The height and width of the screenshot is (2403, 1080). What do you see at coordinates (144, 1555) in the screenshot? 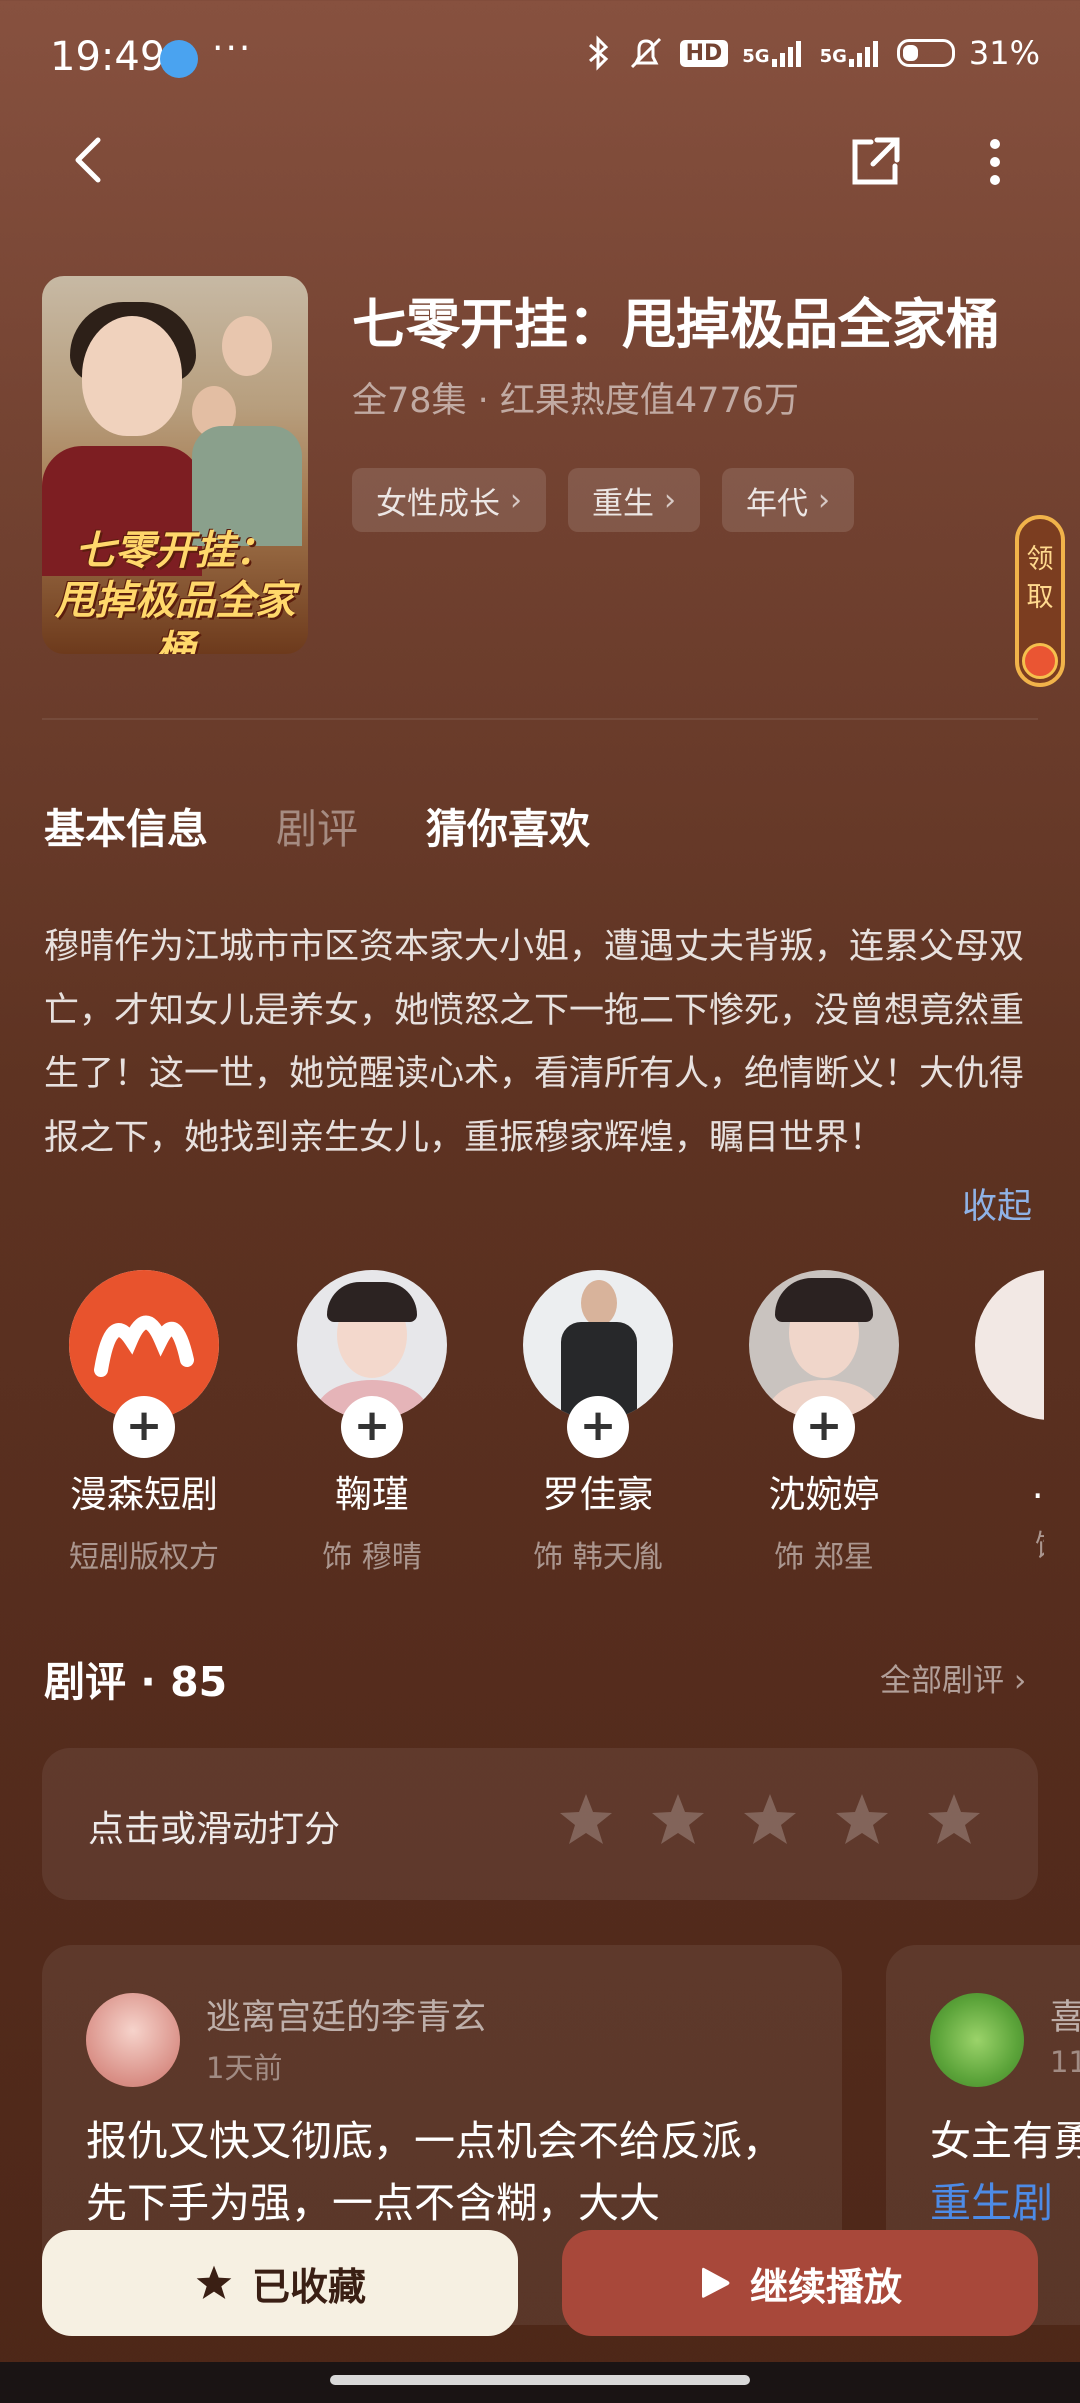
I see `cast-role: 短剧版权方` at bounding box center [144, 1555].